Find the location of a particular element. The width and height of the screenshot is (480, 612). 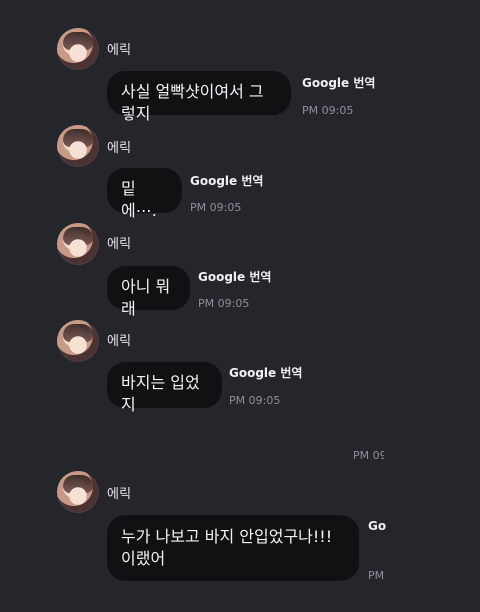

message-bubble: 누가 나보고 바지 안입었구나!!! 이랬어 is located at coordinates (233, 548).